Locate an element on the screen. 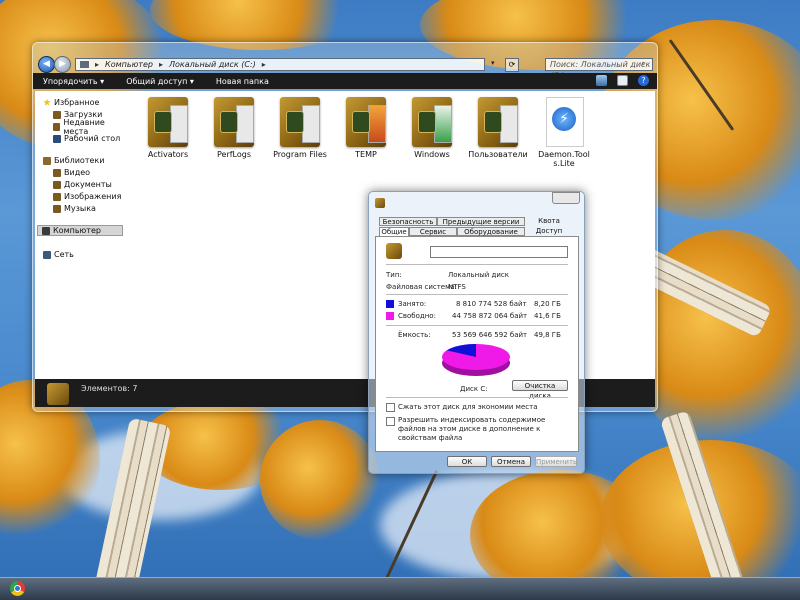 The height and width of the screenshot is (600, 800). network-icon is located at coordinates (47, 254).